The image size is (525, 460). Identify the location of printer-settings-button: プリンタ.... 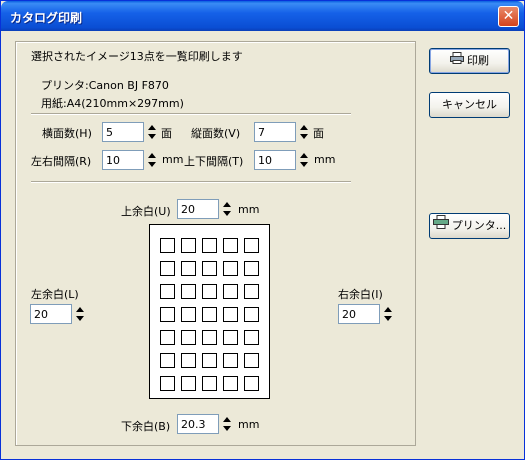
(469, 226).